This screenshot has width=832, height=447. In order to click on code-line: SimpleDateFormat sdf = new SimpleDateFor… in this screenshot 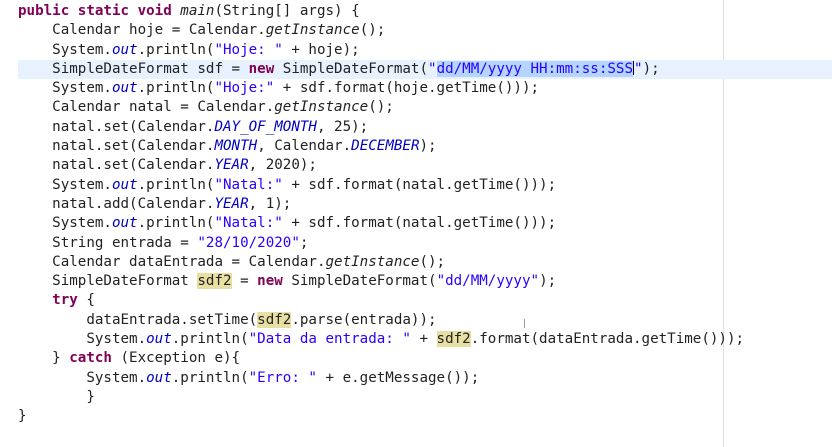, I will do `click(425, 69)`.